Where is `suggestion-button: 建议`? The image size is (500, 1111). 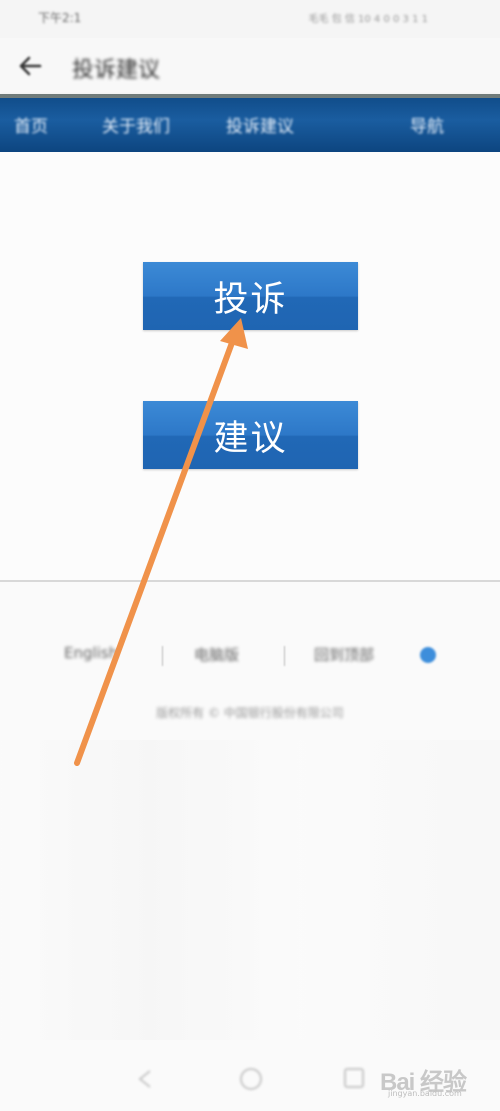
suggestion-button: 建议 is located at coordinates (250, 435).